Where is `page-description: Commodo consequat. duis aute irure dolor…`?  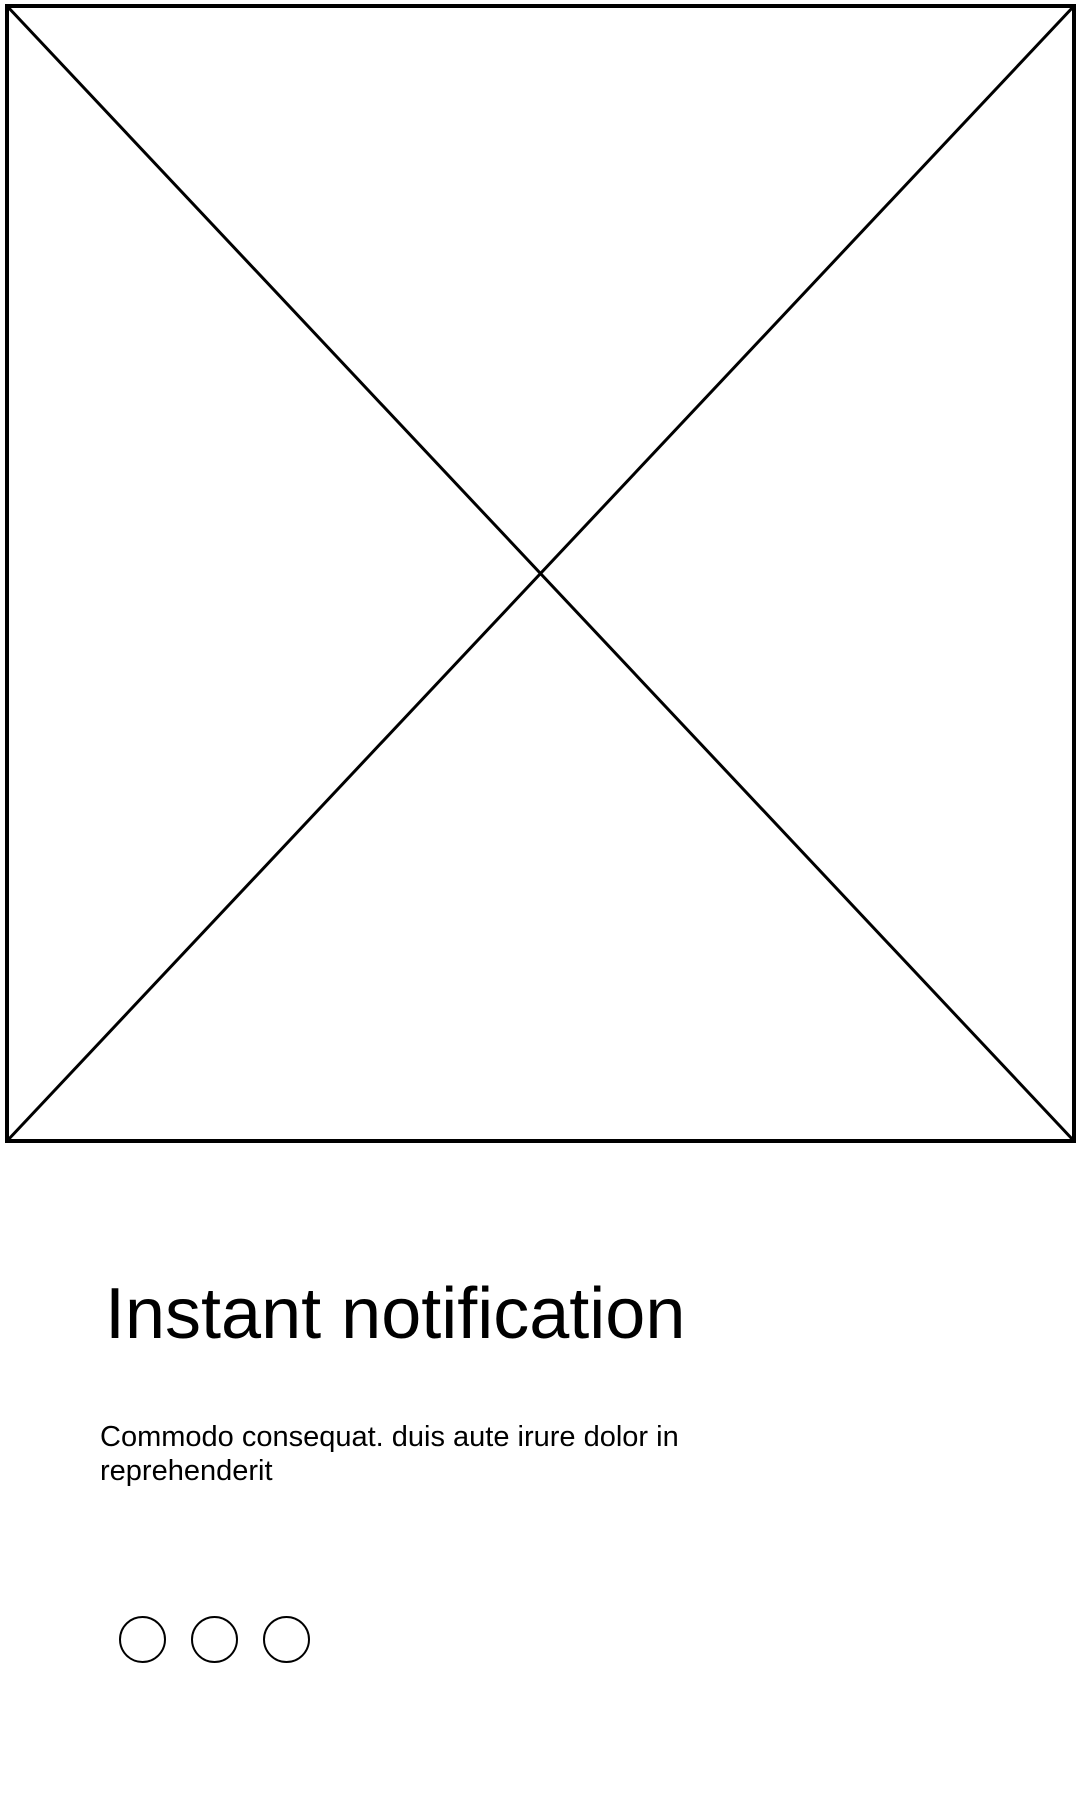 page-description: Commodo consequat. duis aute irure dolor… is located at coordinates (389, 1454).